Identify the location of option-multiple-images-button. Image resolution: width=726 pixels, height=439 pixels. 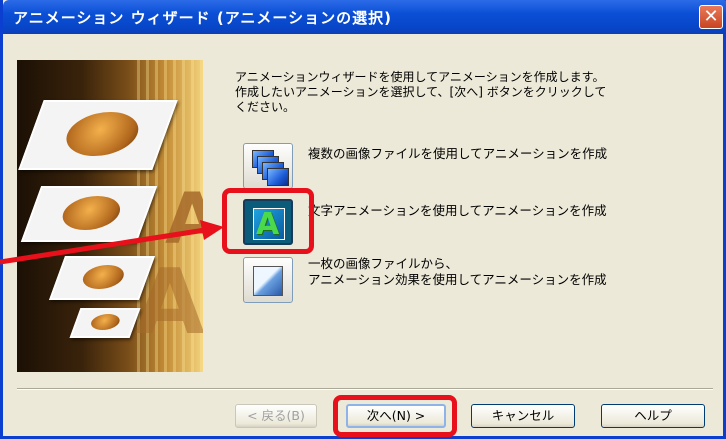
(268, 166).